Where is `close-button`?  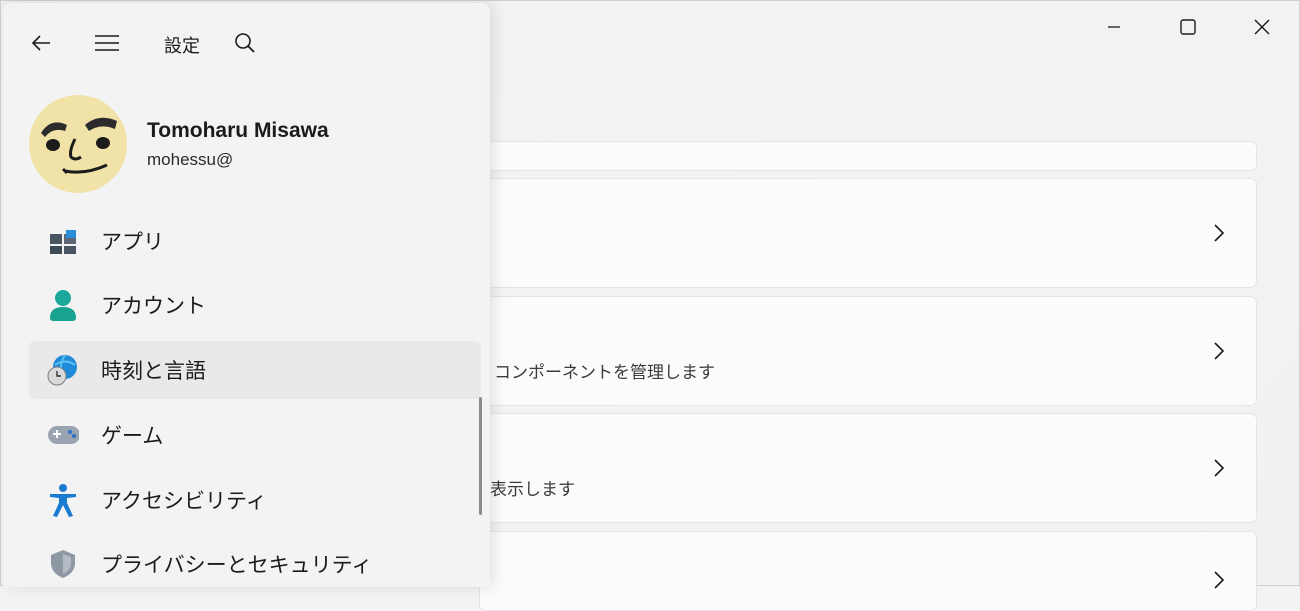
close-button is located at coordinates (1262, 27).